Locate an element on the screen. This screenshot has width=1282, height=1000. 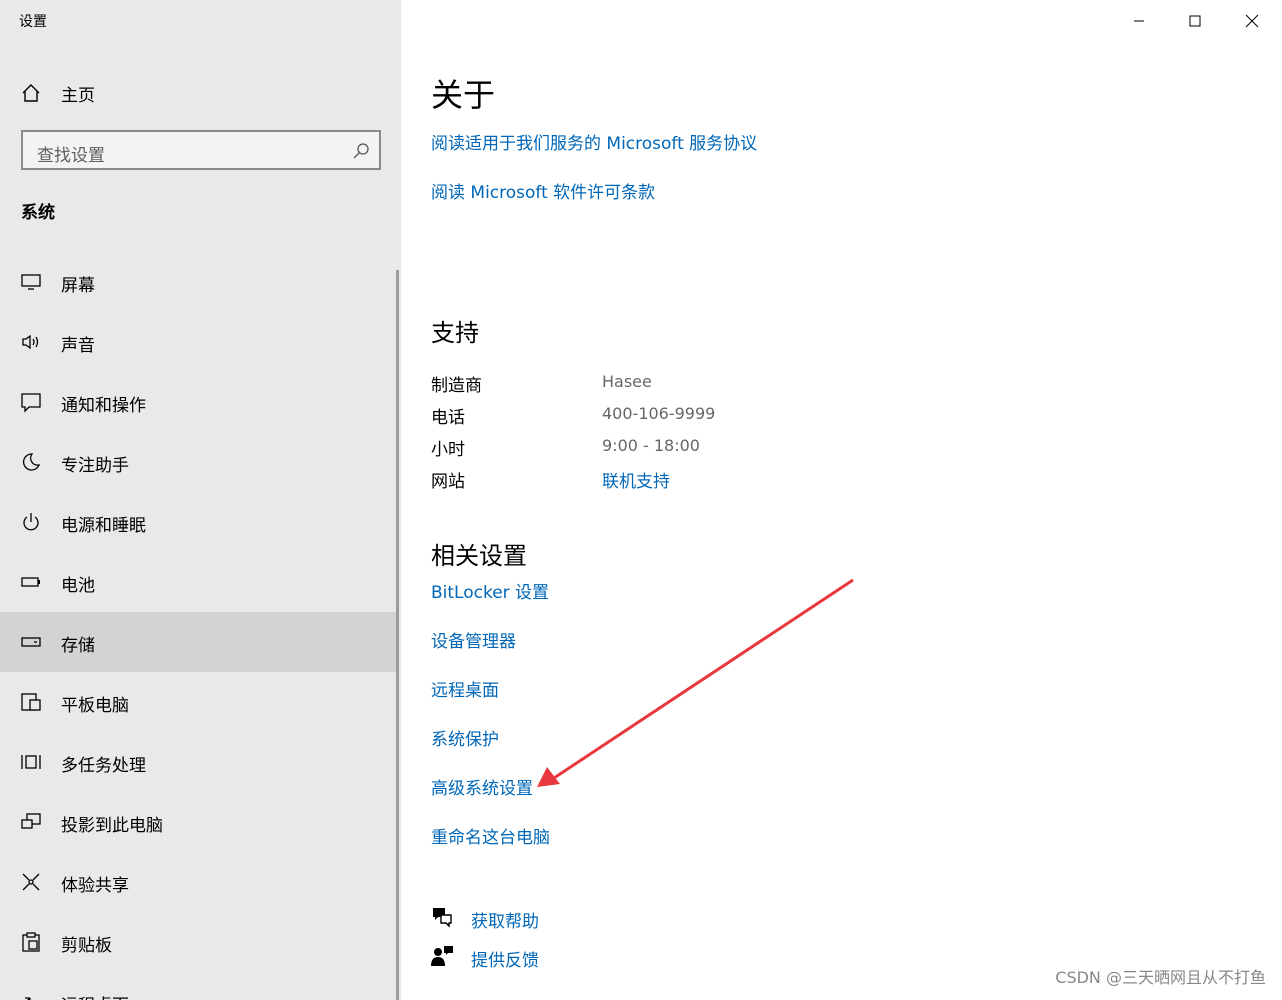
app-title: 设置 is located at coordinates (33, 22).